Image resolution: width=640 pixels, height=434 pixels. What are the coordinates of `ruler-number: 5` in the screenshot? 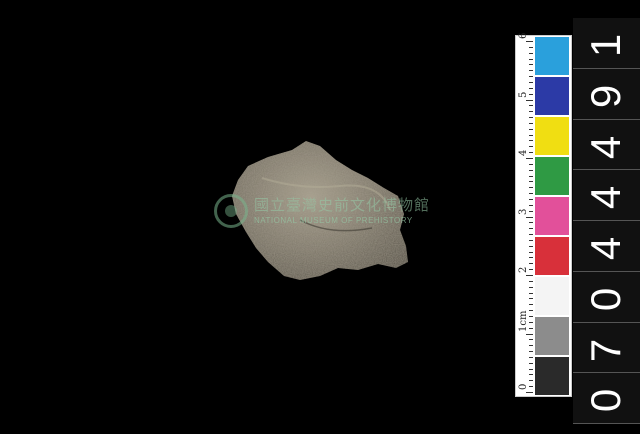 It's located at (523, 94).